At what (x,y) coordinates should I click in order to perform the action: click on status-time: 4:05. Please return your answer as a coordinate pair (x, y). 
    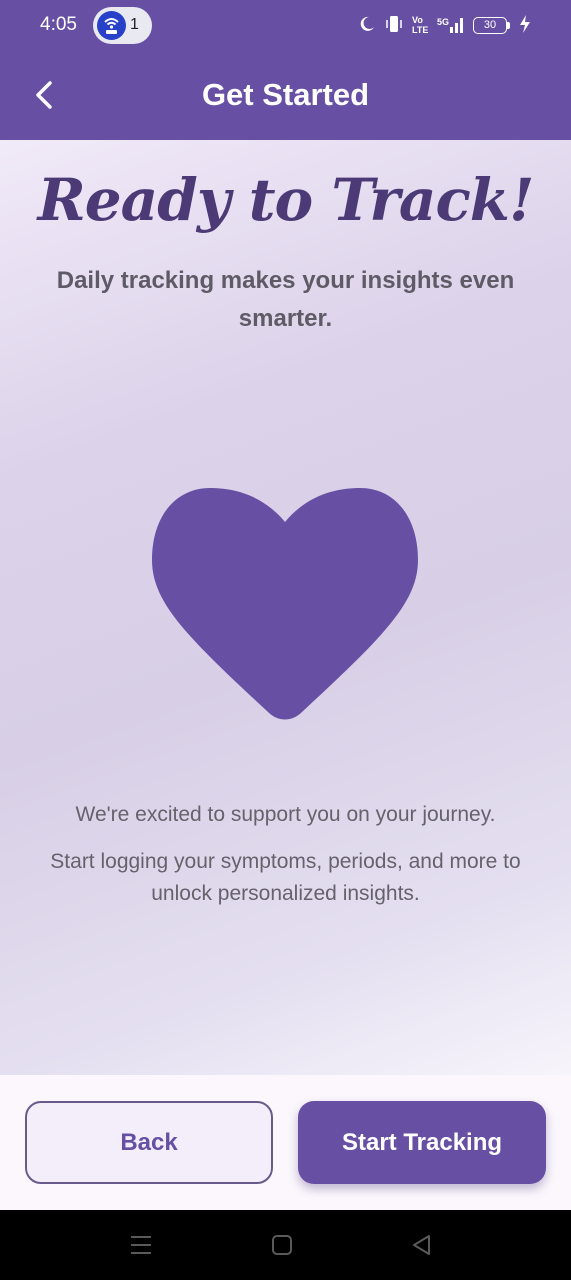
    Looking at the image, I should click on (58, 24).